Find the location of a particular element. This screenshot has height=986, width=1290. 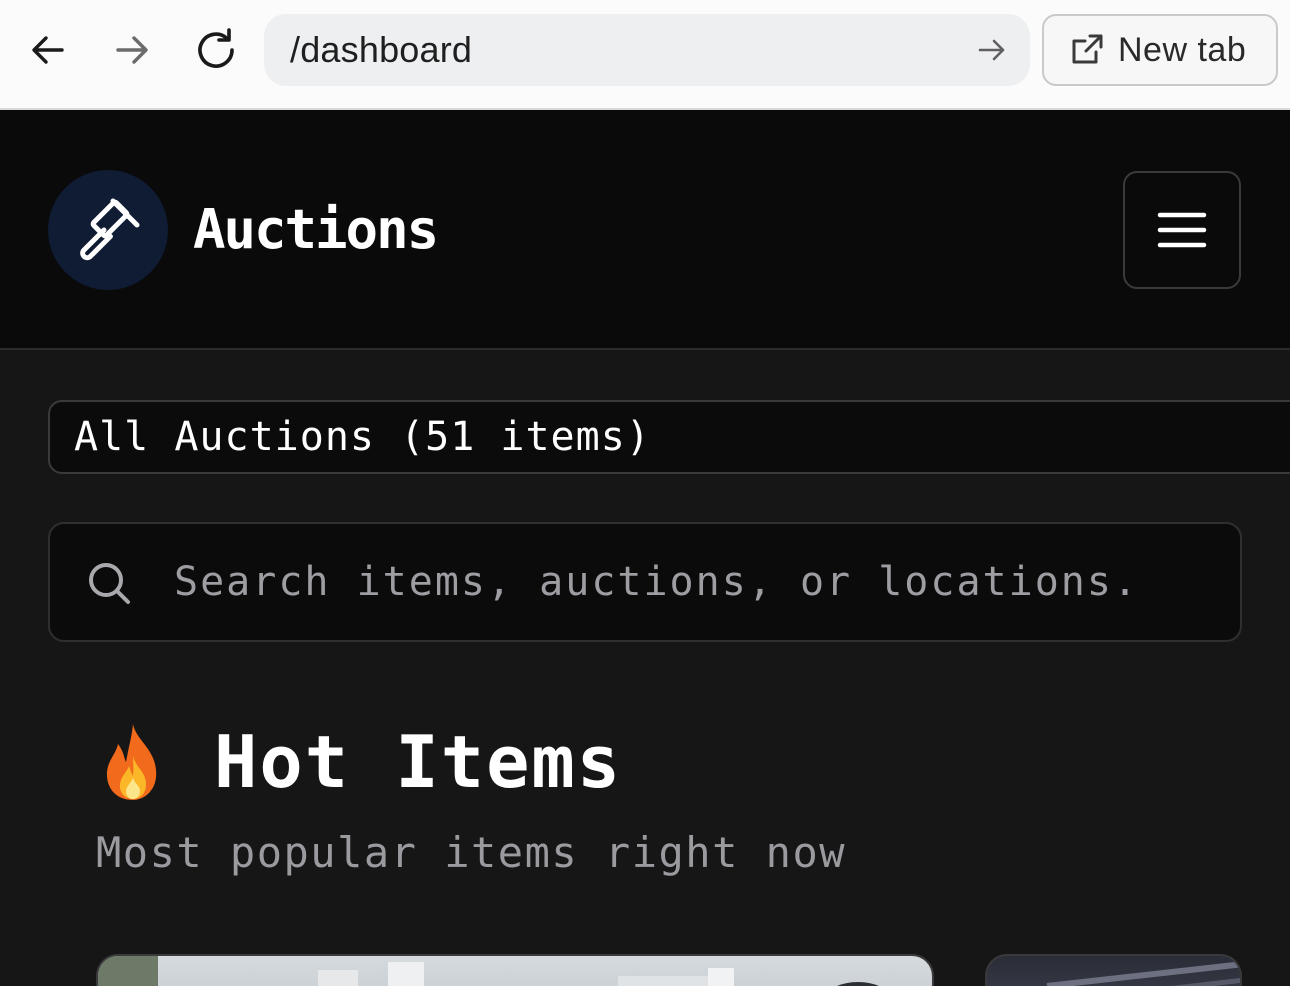

back-button is located at coordinates (48, 50).